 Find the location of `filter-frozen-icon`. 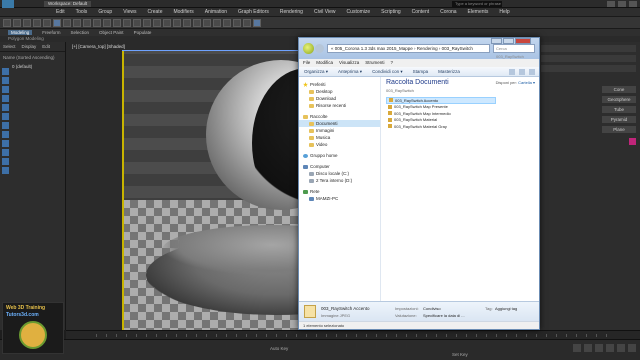

filter-frozen-icon is located at coordinates (5, 161).